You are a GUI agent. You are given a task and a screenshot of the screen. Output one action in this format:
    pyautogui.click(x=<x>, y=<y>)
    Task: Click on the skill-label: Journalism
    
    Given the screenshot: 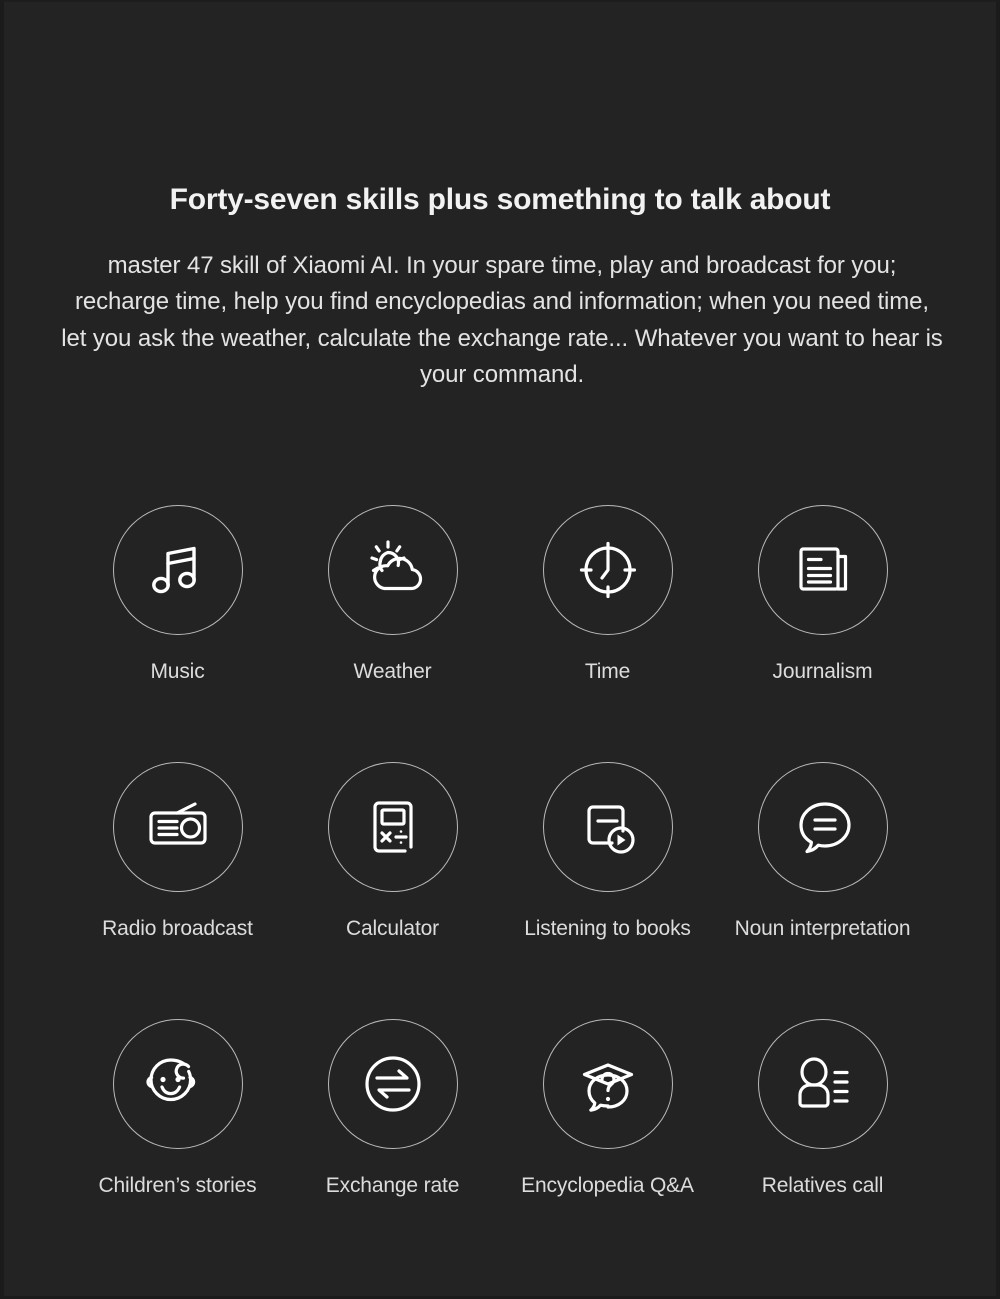 What is the action you would take?
    pyautogui.click(x=822, y=671)
    